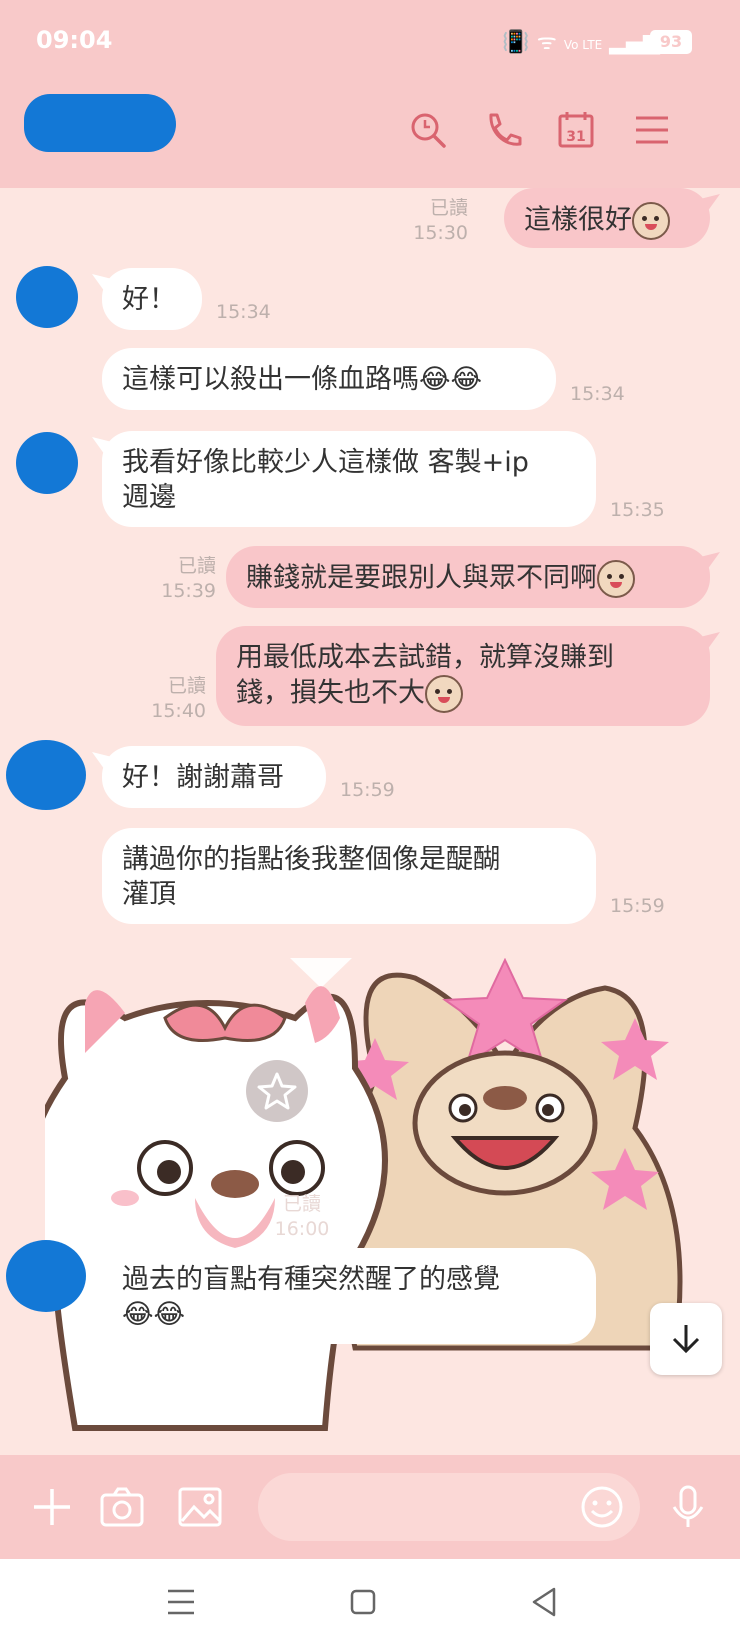  I want to click on svg-text: 31, so click(575, 137).